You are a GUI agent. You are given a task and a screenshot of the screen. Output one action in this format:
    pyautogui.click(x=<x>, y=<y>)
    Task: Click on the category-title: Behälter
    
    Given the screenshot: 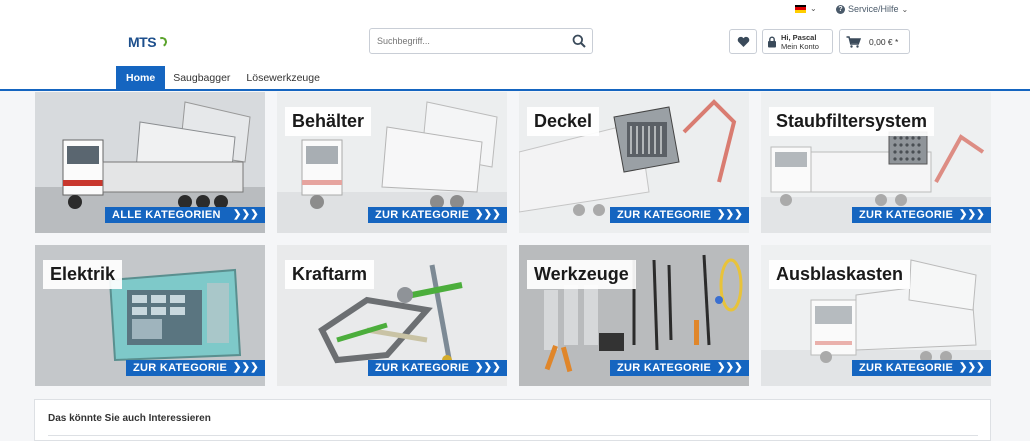 What is the action you would take?
    pyautogui.click(x=328, y=121)
    